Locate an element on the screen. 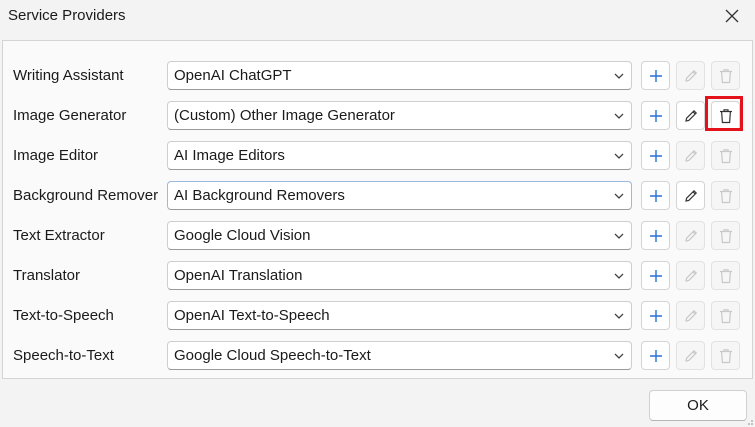 The height and width of the screenshot is (427, 755). chevron-down-icon is located at coordinates (619, 356).